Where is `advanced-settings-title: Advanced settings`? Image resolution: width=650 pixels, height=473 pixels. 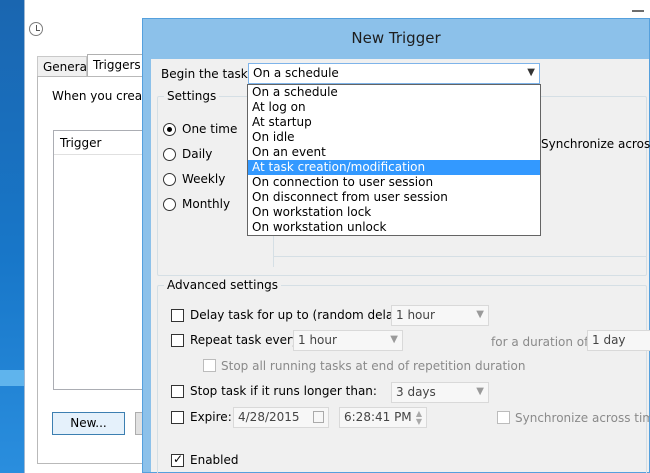 advanced-settings-title: Advanced settings is located at coordinates (222, 285).